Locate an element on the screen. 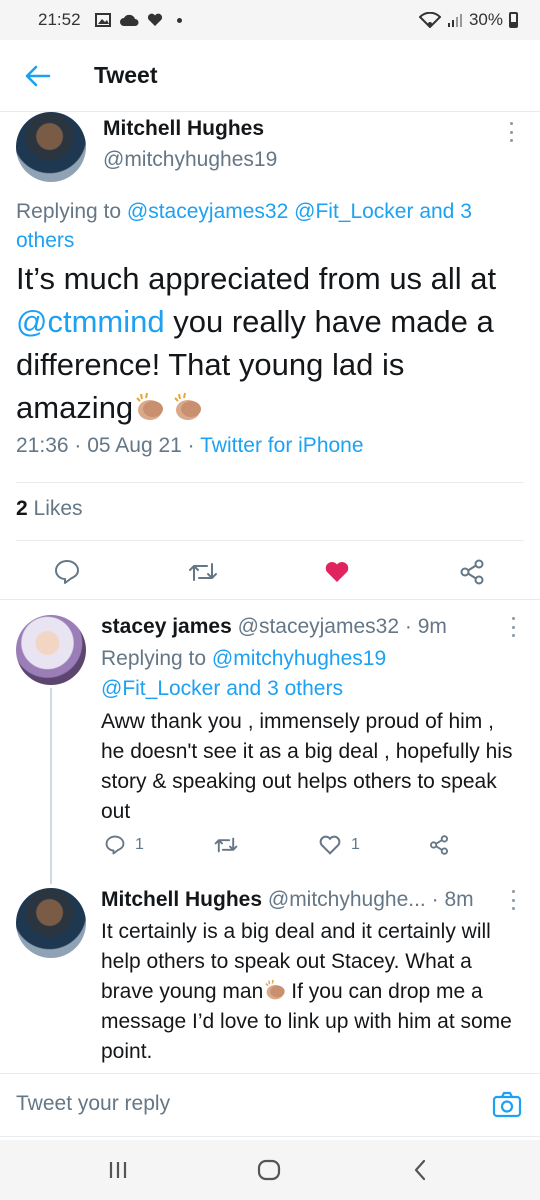 This screenshot has width=540, height=1200. home-button is located at coordinates (269, 1170).